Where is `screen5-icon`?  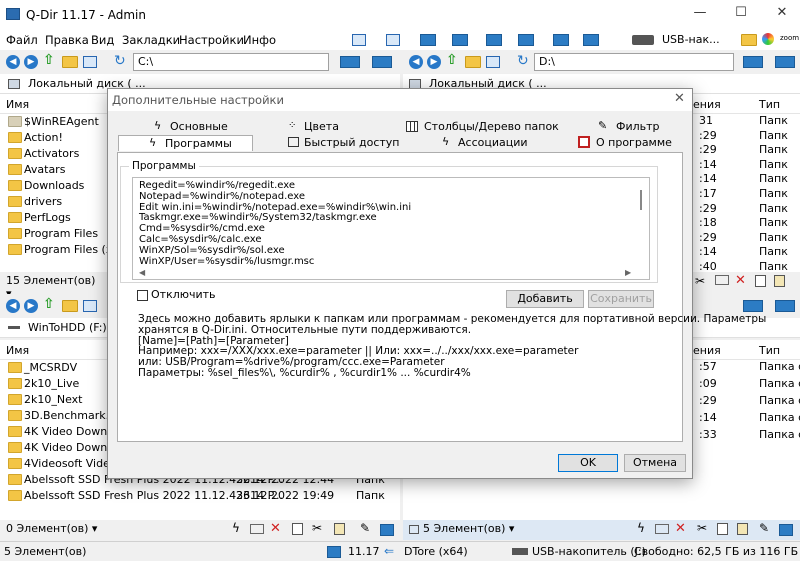 screen5-icon is located at coordinates (561, 40).